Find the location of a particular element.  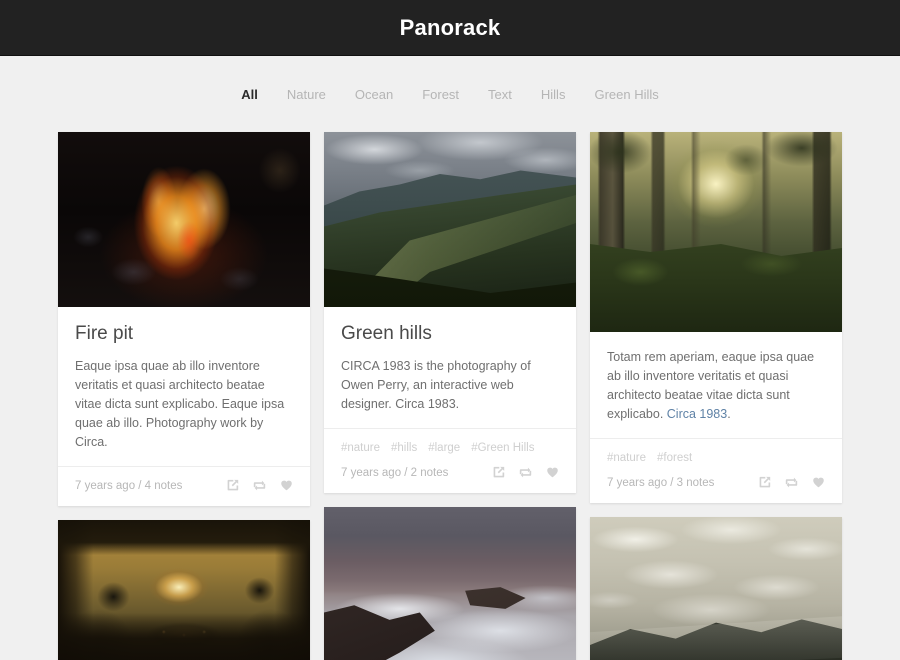

filter-hills: Hills is located at coordinates (553, 94).